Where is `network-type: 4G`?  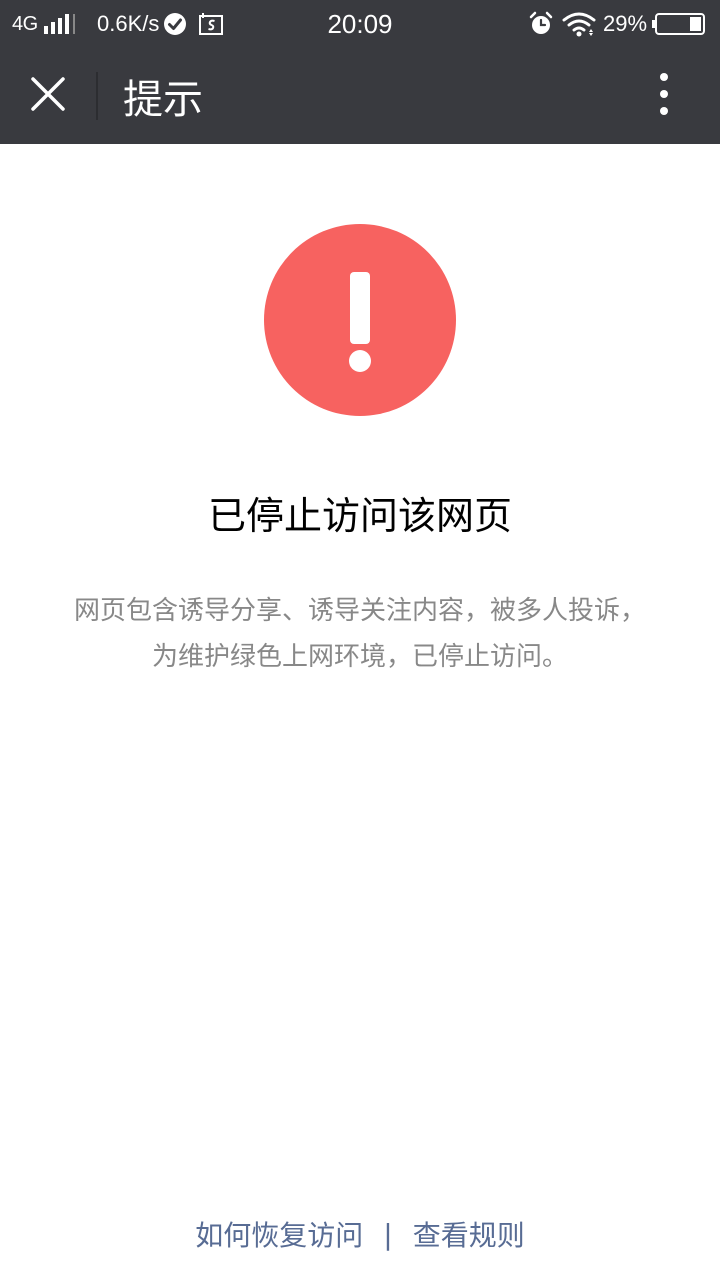
network-type: 4G is located at coordinates (25, 23).